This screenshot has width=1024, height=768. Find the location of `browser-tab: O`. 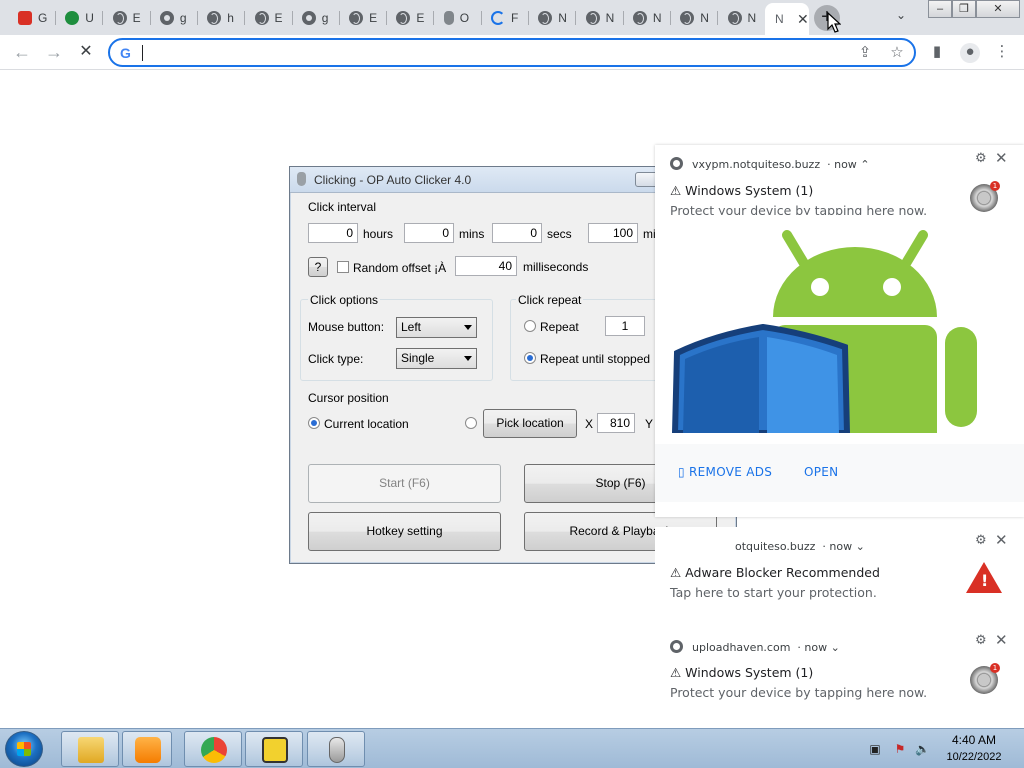

browser-tab: O is located at coordinates (458, 17).